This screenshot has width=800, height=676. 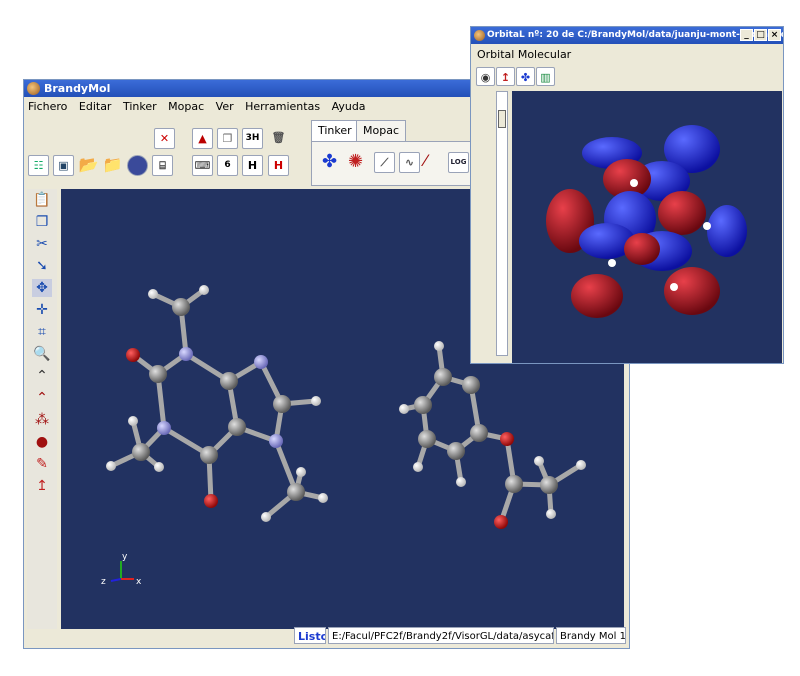 What do you see at coordinates (202, 138) in the screenshot?
I see `tinker-icon: ▲` at bounding box center [202, 138].